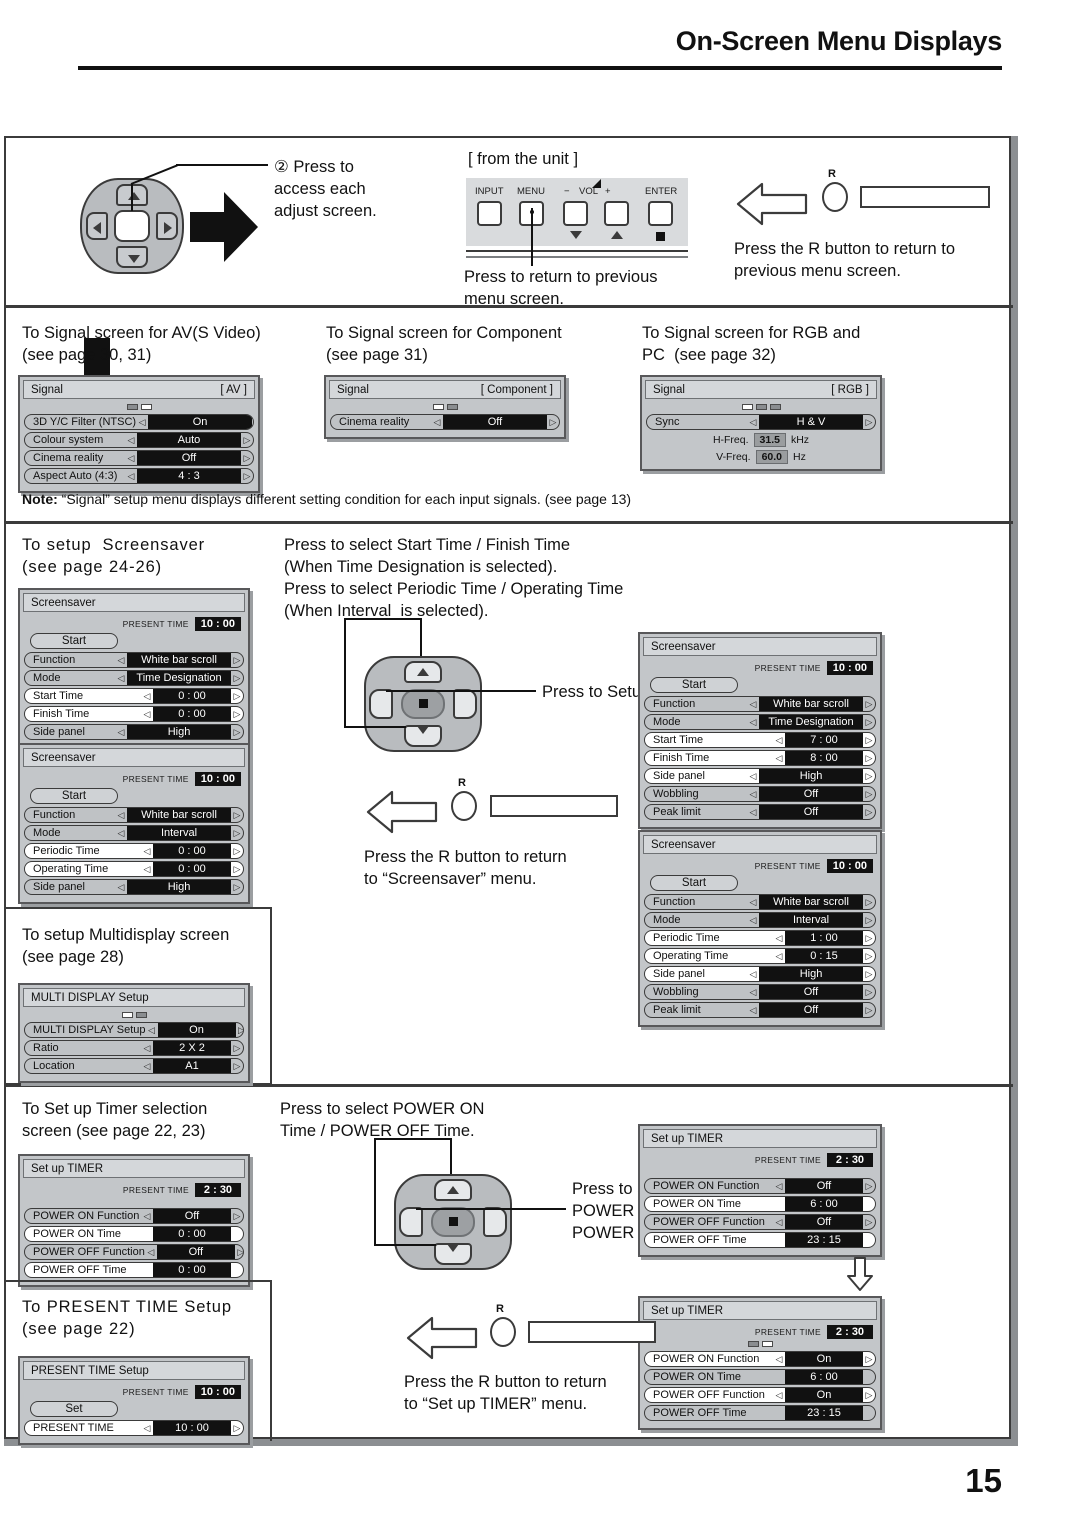  What do you see at coordinates (503, 1332) in the screenshot?
I see `r-button` at bounding box center [503, 1332].